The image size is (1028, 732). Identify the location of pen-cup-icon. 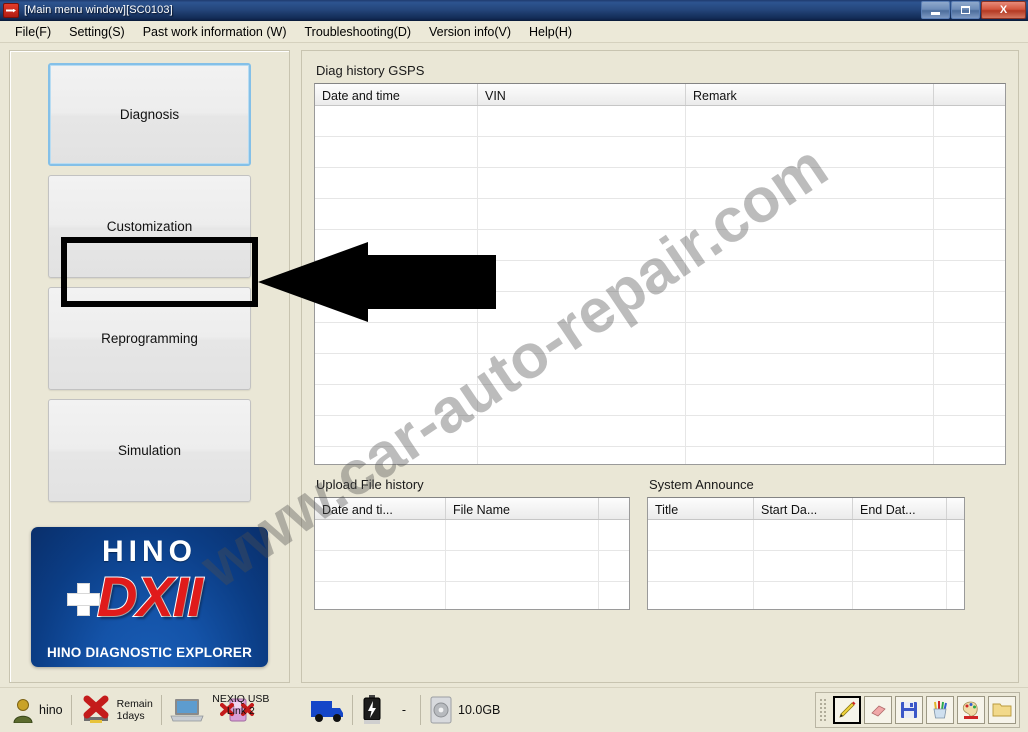
(940, 710).